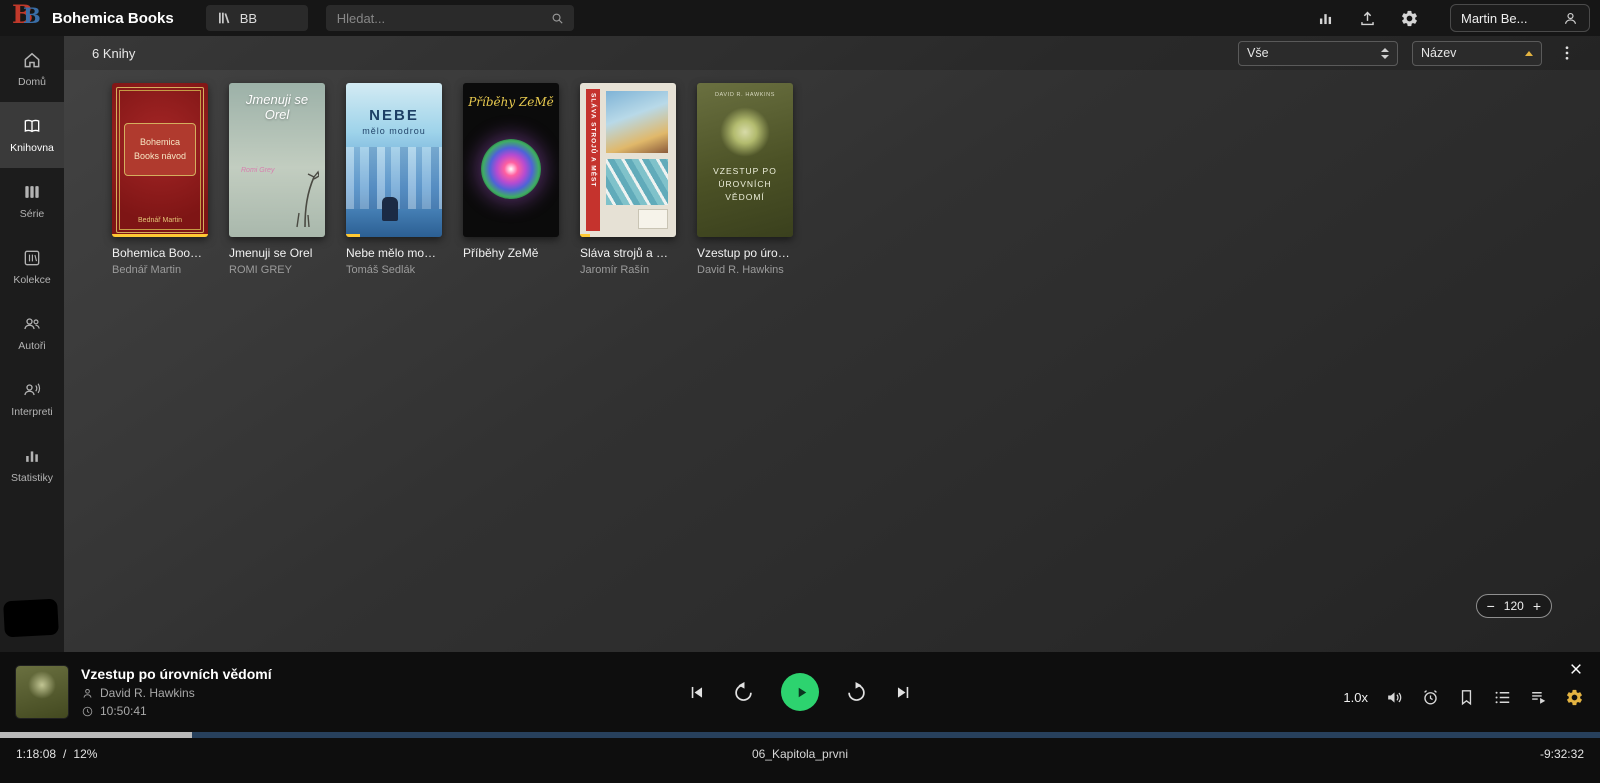  What do you see at coordinates (87, 711) in the screenshot?
I see `clock-icon` at bounding box center [87, 711].